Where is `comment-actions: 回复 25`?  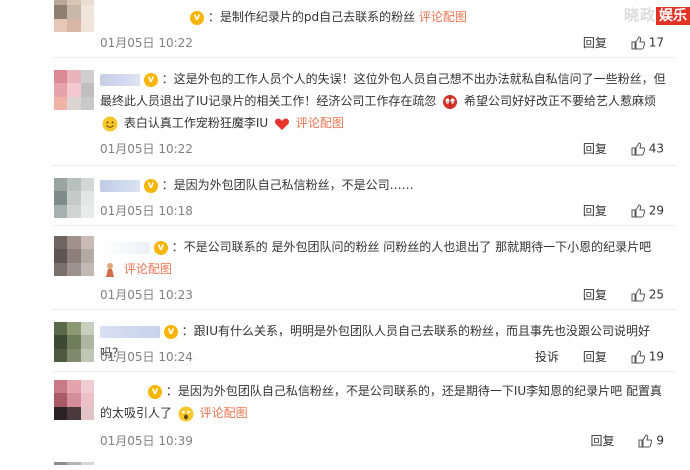
comment-actions: 回复 25 is located at coordinates (623, 294).